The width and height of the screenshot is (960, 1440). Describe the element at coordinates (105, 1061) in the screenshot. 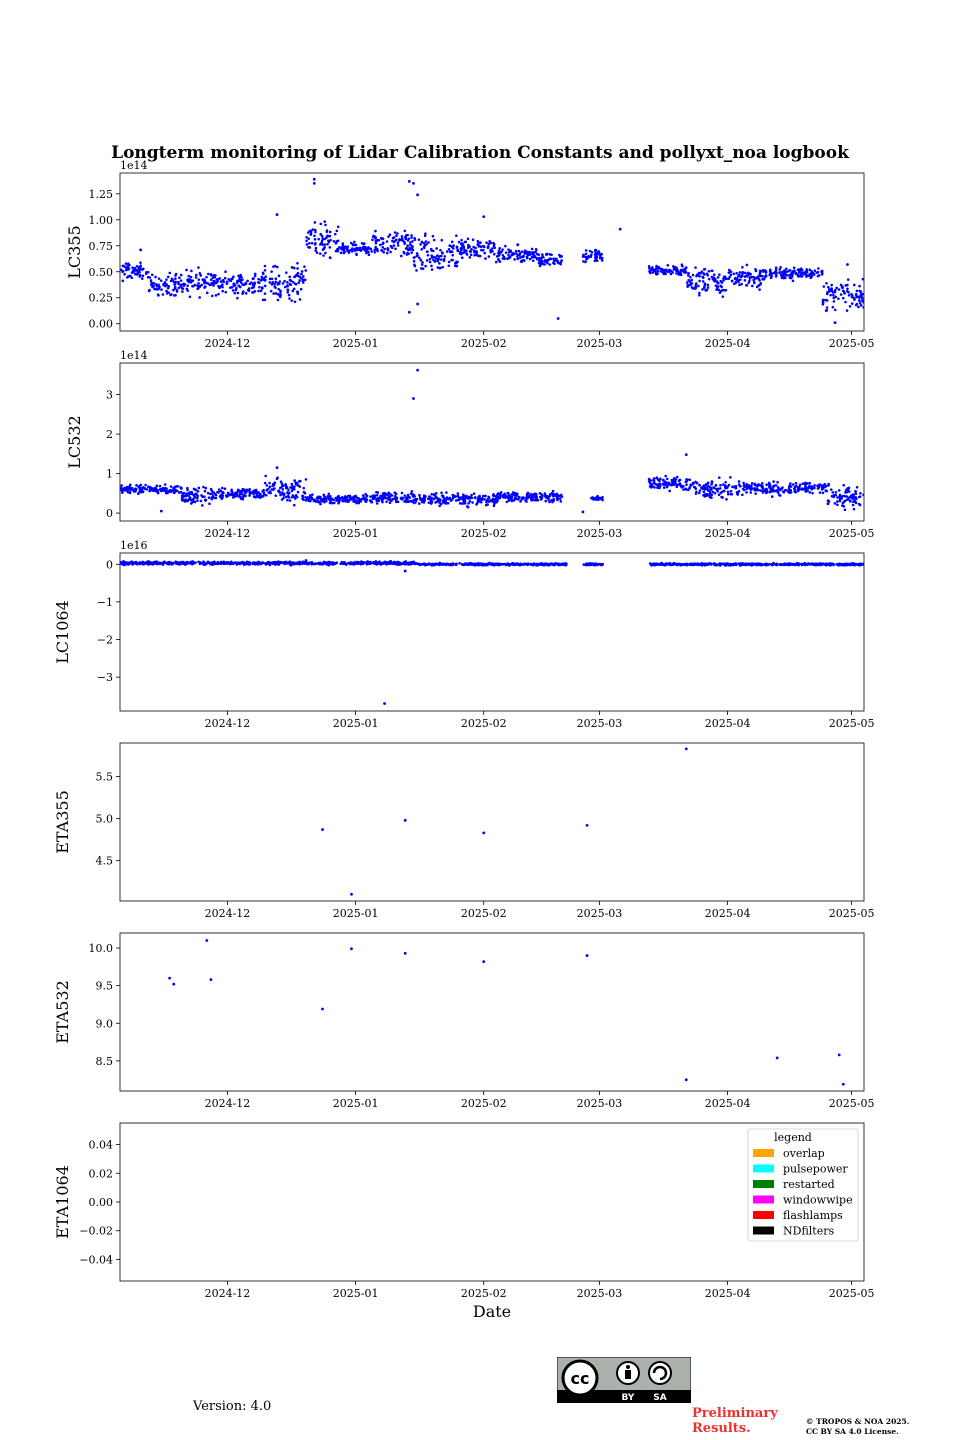

I see `y-tick-label: 8.5` at that location.